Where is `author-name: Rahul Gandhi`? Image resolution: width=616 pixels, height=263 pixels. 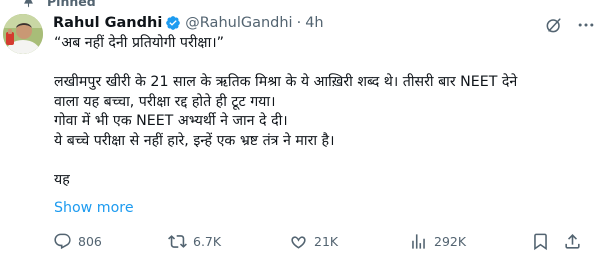 author-name: Rahul Gandhi is located at coordinates (107, 23).